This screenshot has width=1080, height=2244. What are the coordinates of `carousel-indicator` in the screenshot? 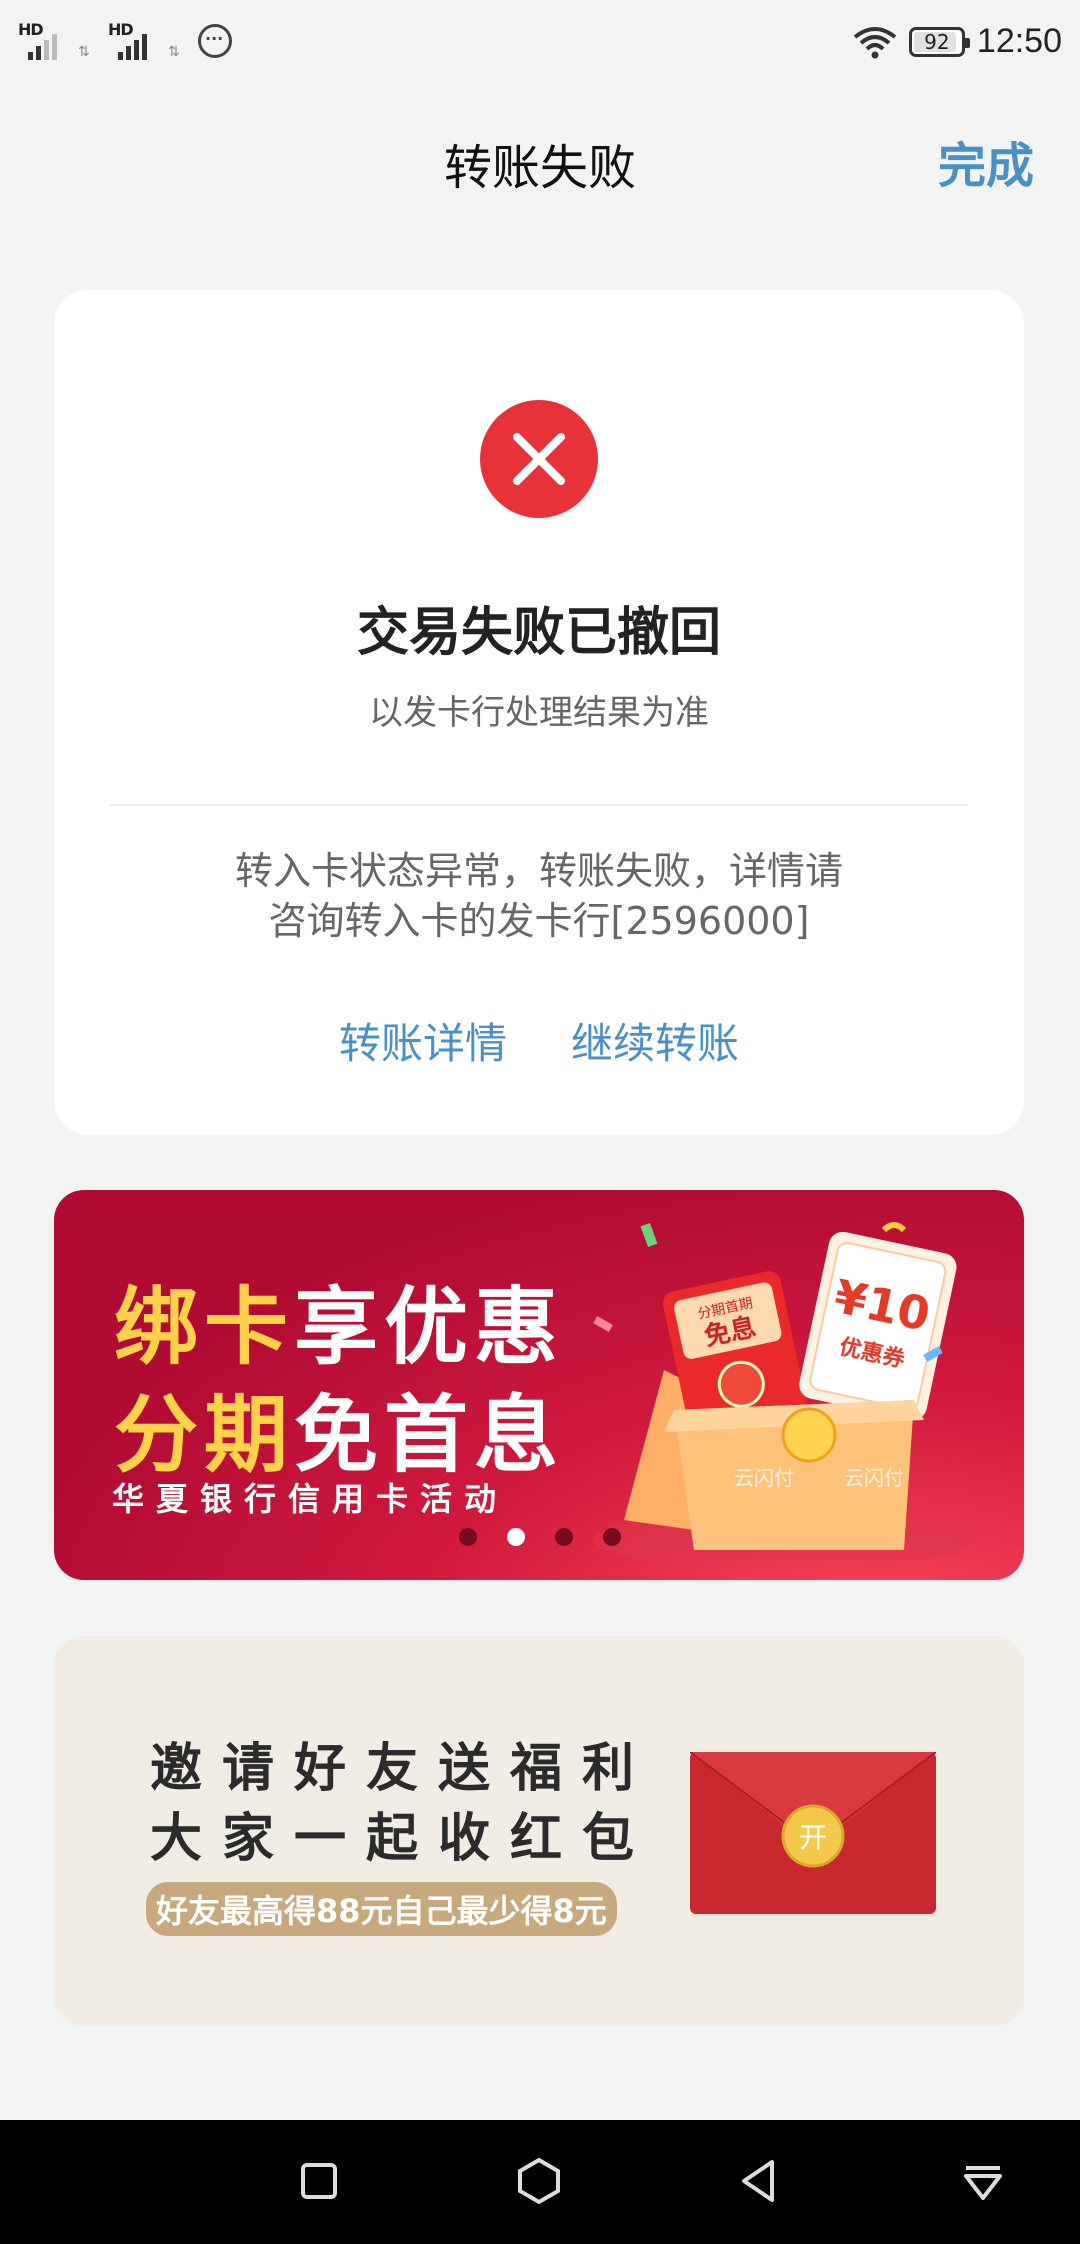 It's located at (540, 1537).